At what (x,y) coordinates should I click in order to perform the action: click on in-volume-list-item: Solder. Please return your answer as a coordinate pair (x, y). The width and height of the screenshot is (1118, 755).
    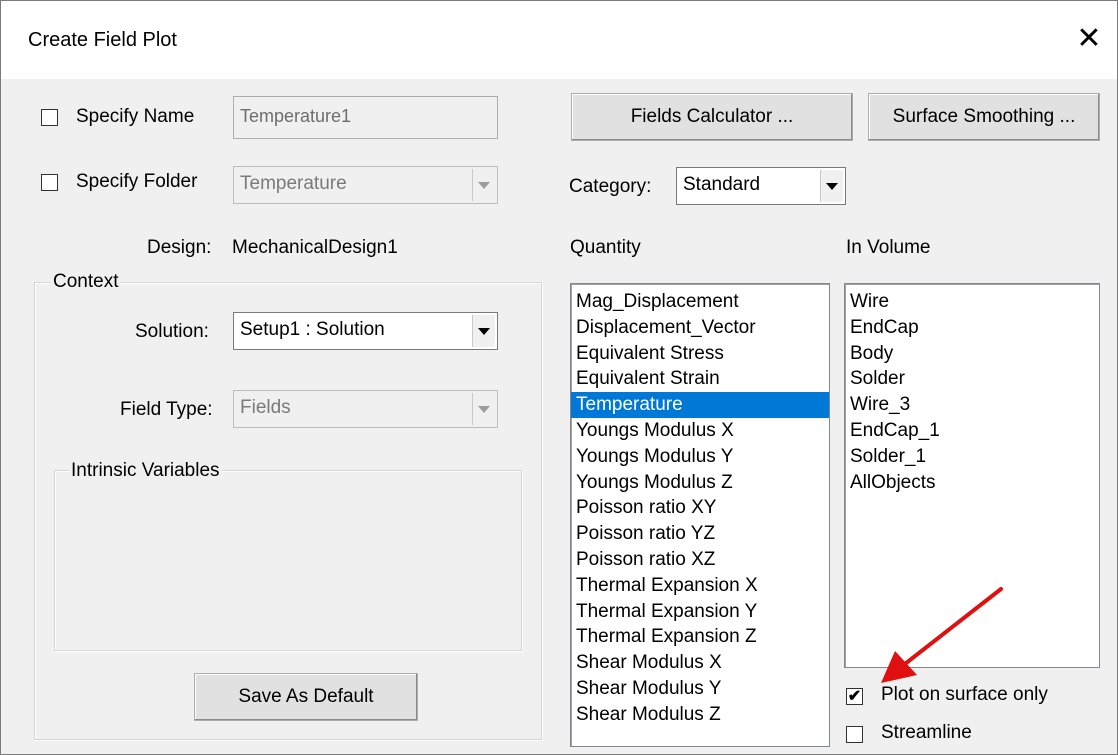
    Looking at the image, I should click on (972, 379).